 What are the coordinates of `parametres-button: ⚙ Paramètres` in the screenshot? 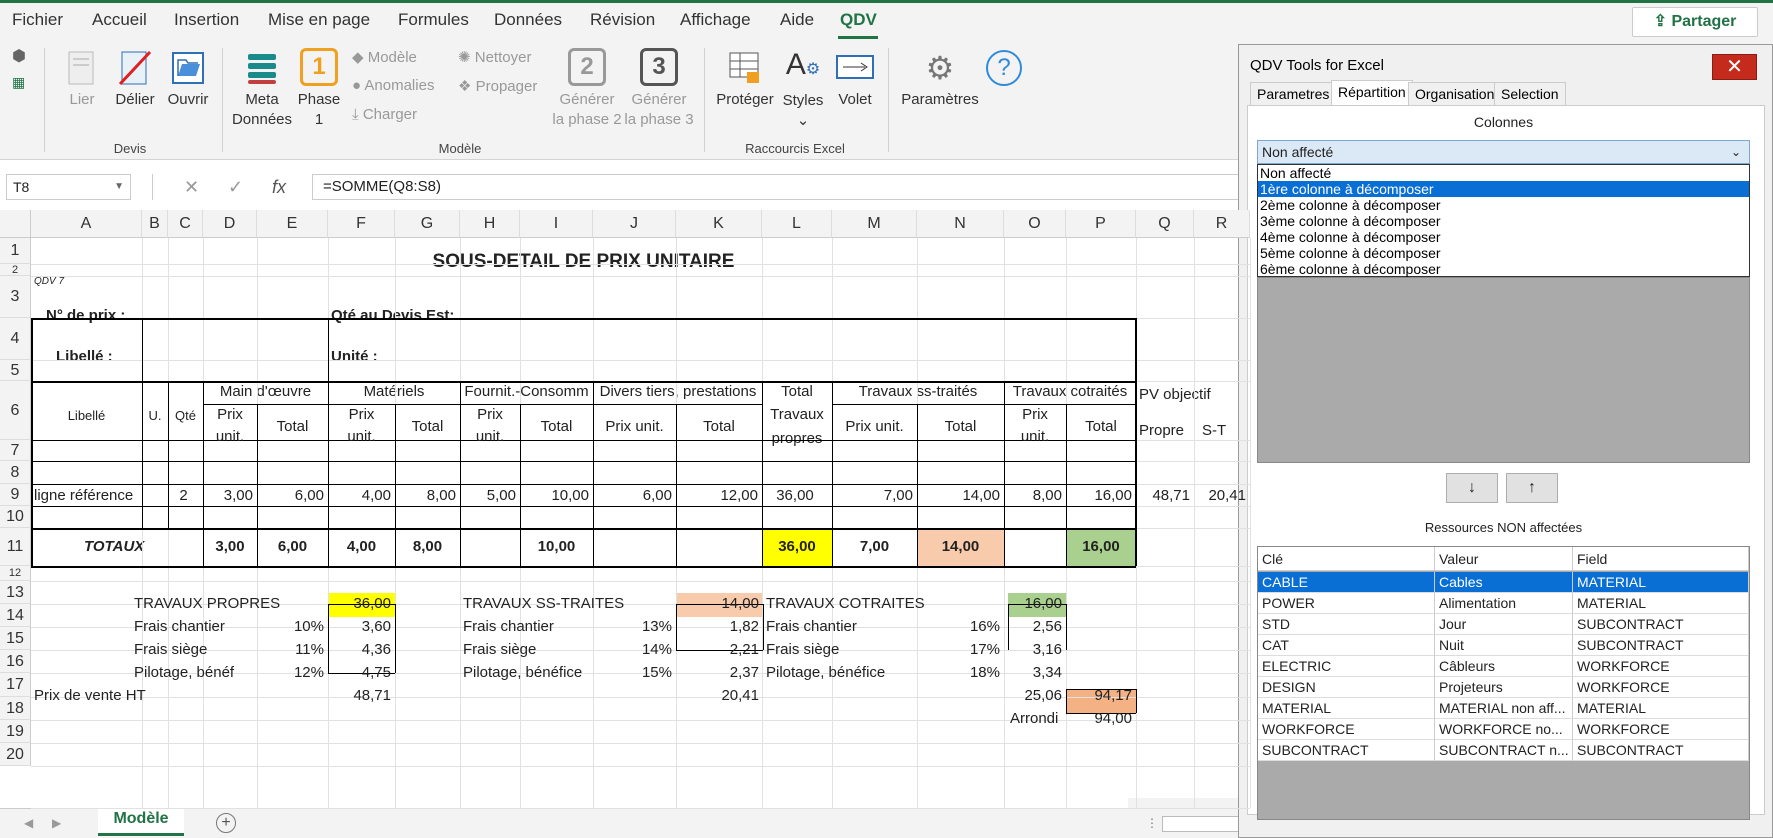 It's located at (940, 80).